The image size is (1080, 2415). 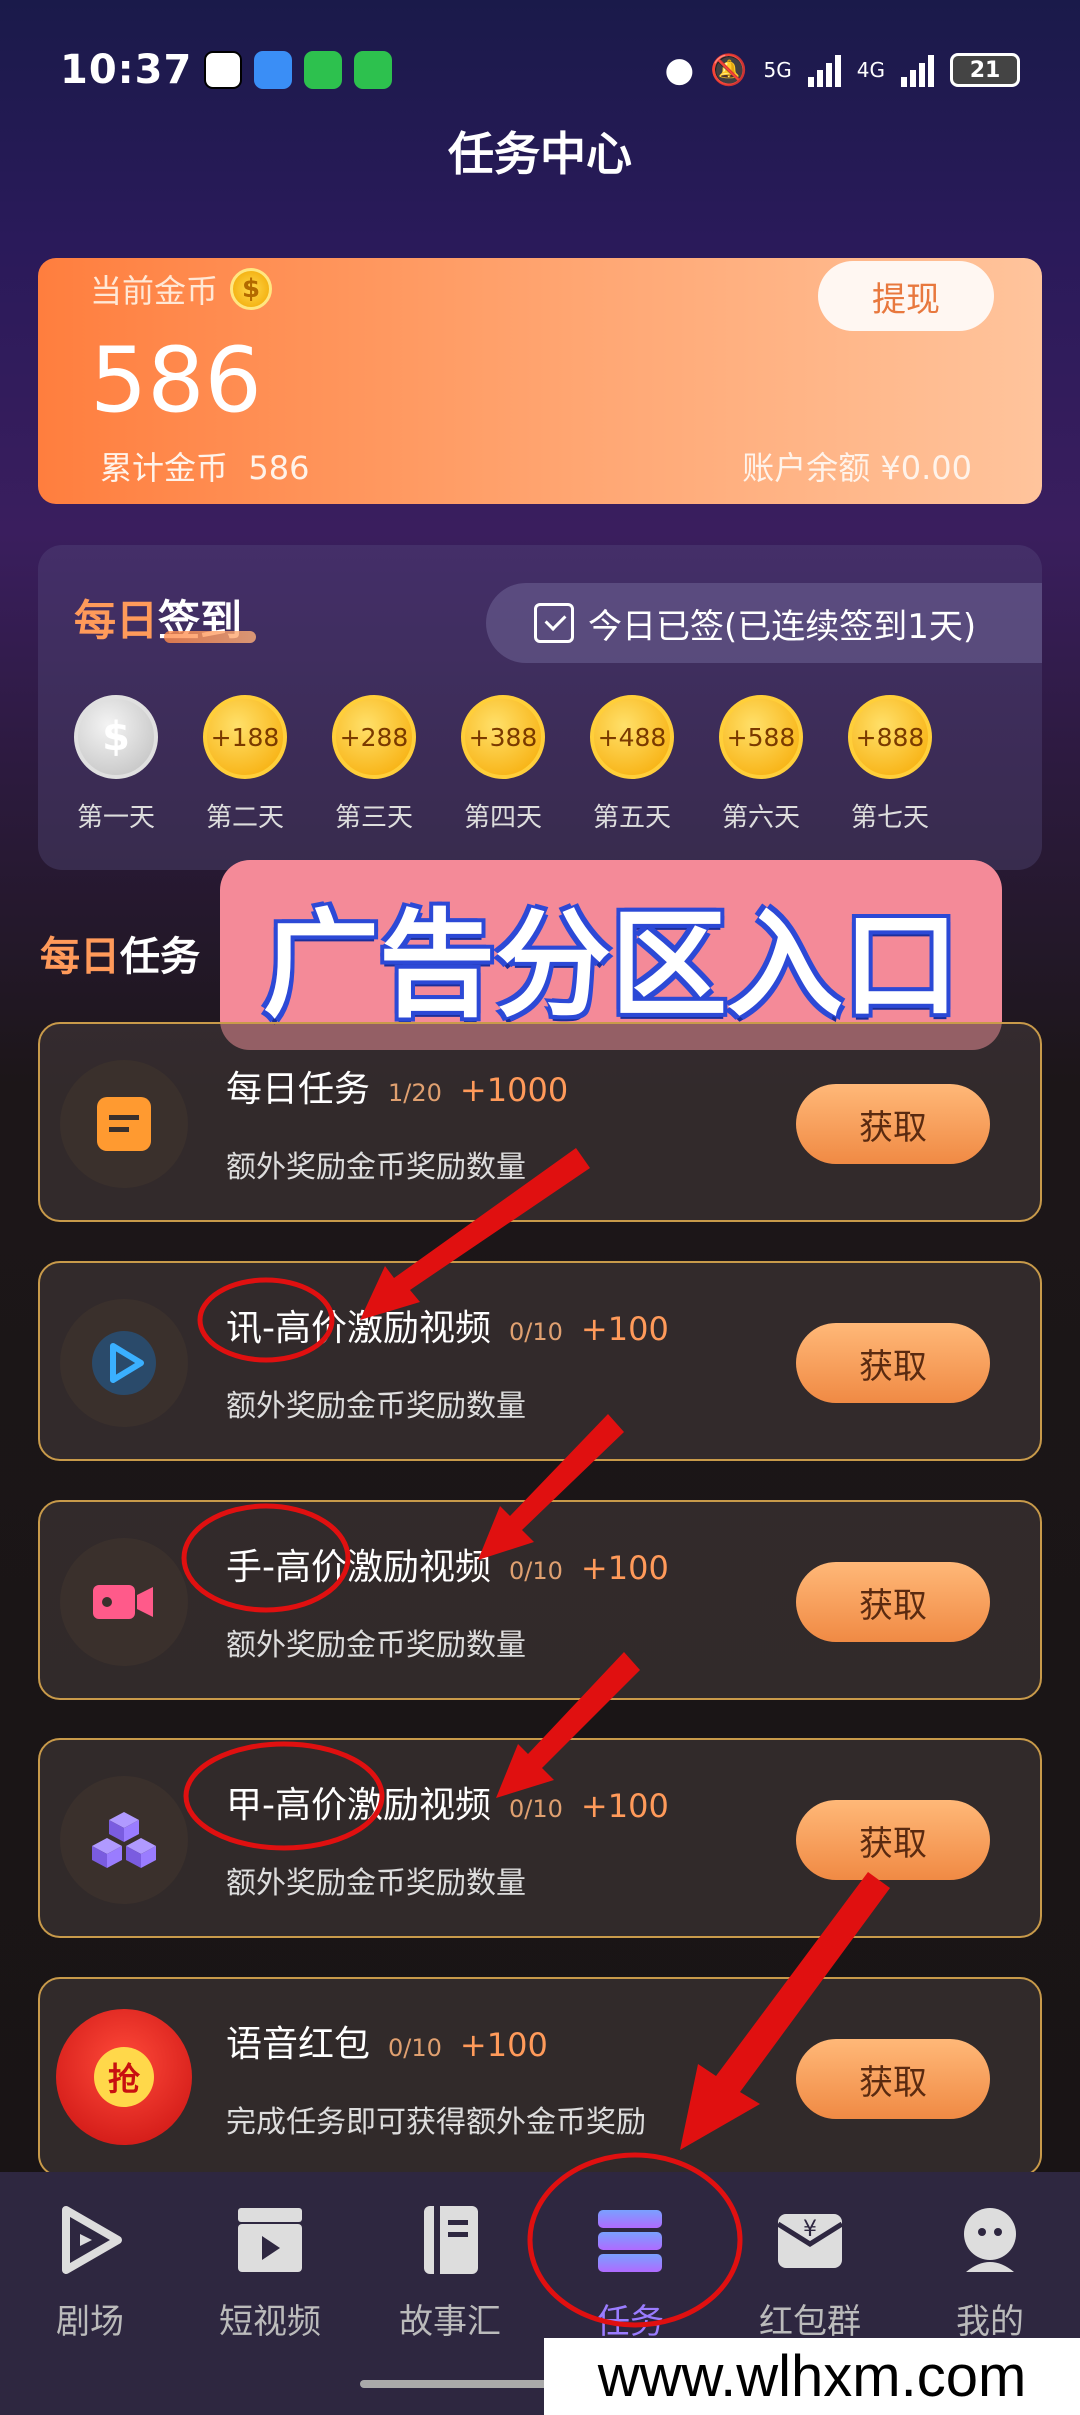 What do you see at coordinates (451, 2240) in the screenshot?
I see `book-icon` at bounding box center [451, 2240].